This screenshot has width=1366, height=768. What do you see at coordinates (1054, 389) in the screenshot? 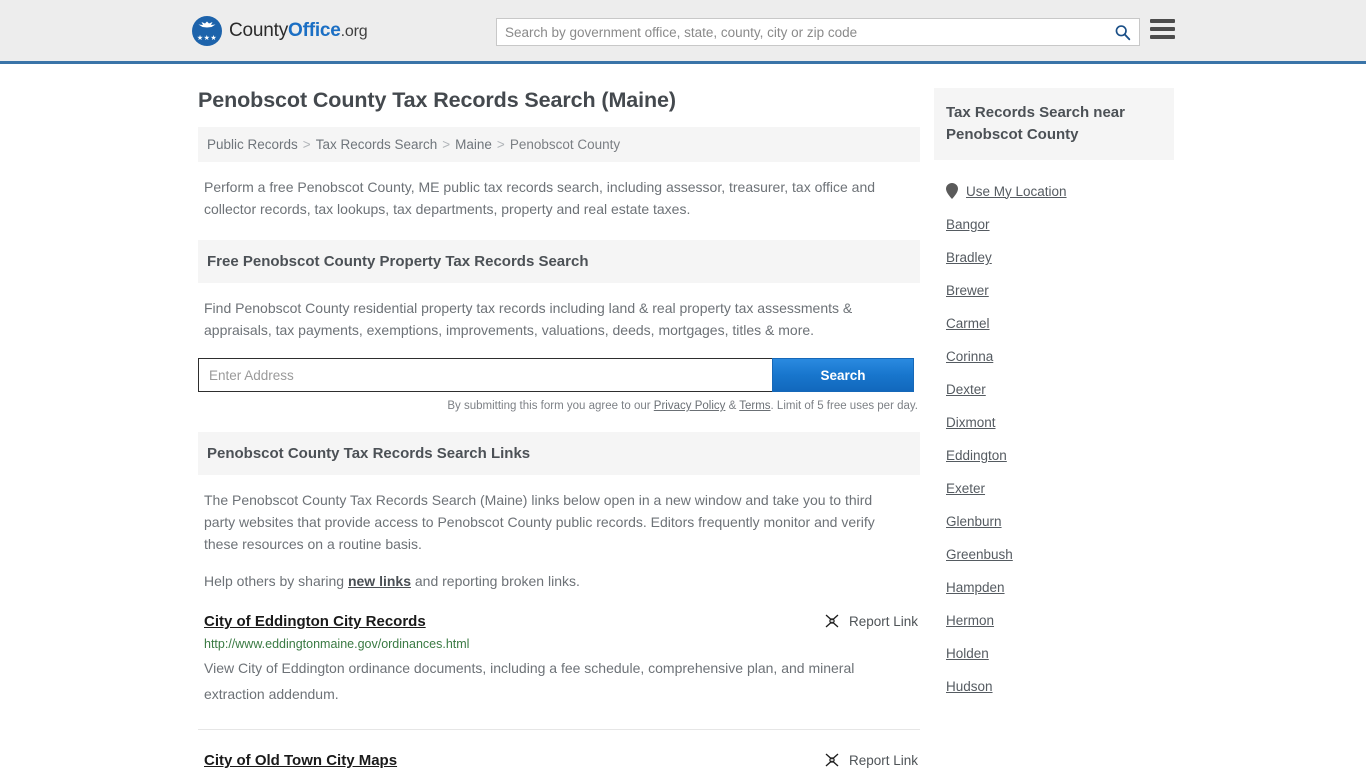
I see `sidebar-item-dexter: Dexter` at bounding box center [1054, 389].